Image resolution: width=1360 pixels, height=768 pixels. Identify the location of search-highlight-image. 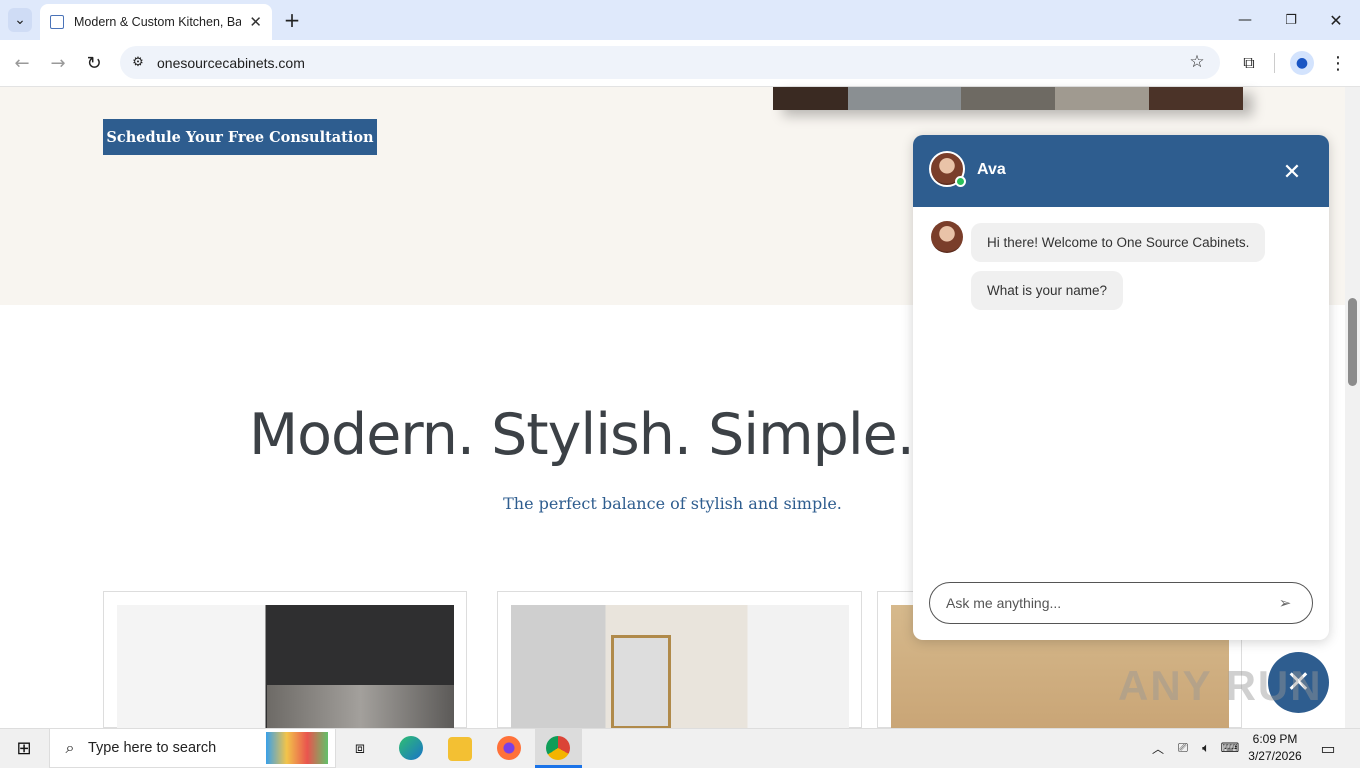
(297, 748).